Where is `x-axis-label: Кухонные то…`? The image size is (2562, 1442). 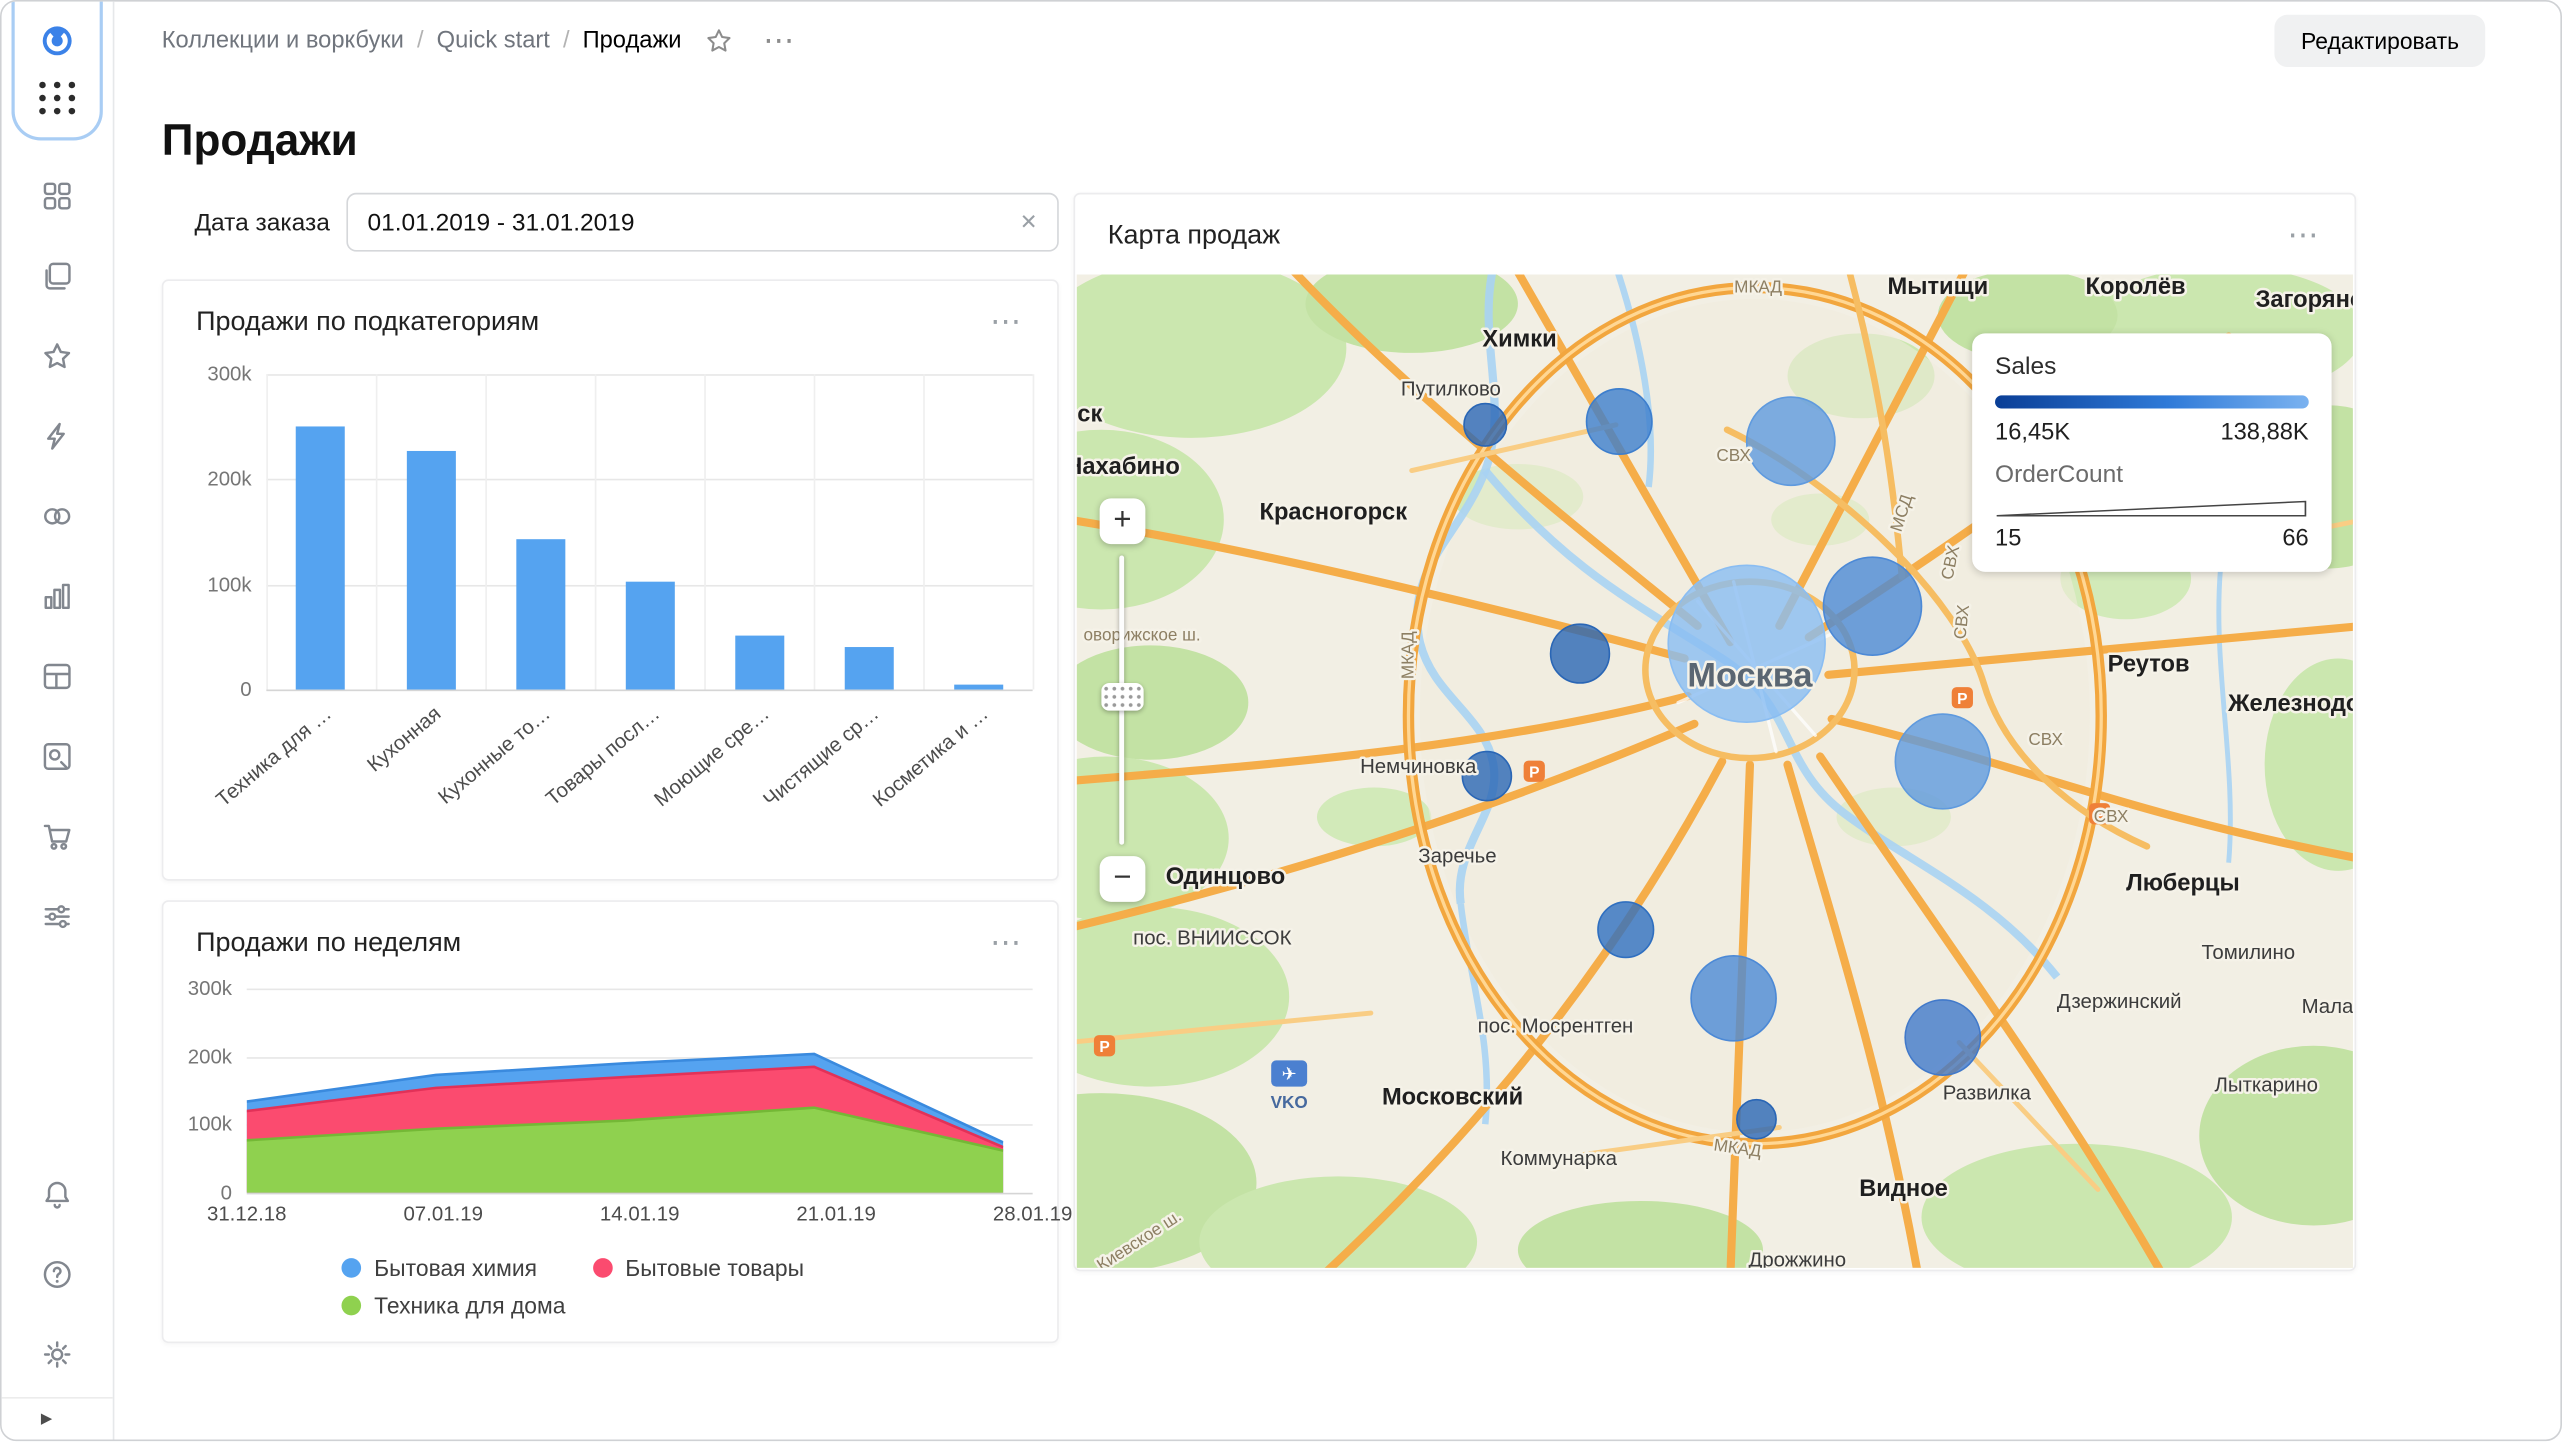
x-axis-label: Кухонные то… is located at coordinates (493, 755).